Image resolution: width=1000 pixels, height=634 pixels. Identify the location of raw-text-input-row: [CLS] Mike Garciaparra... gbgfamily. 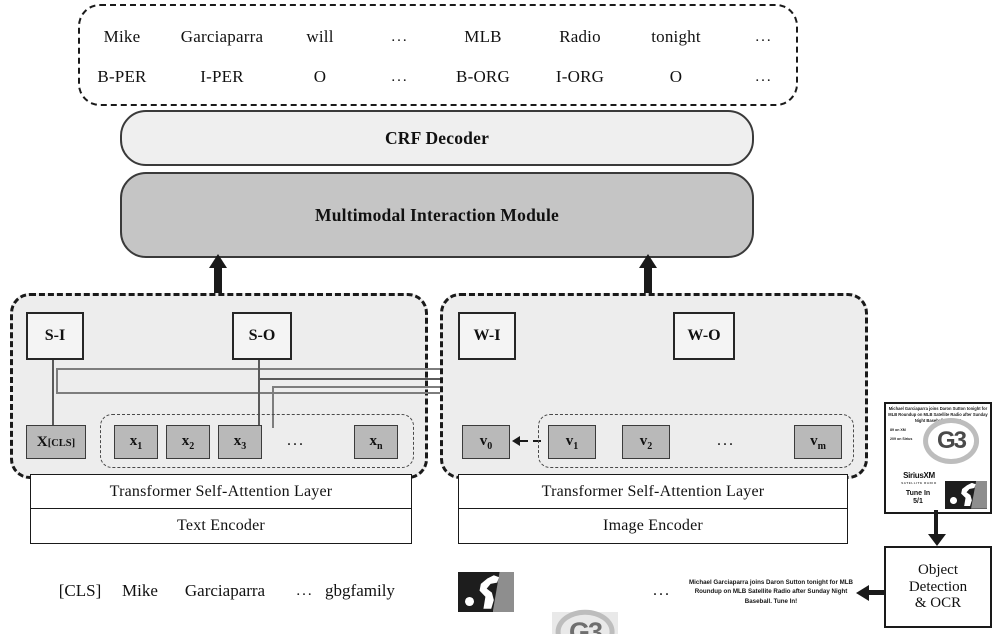
(216, 591).